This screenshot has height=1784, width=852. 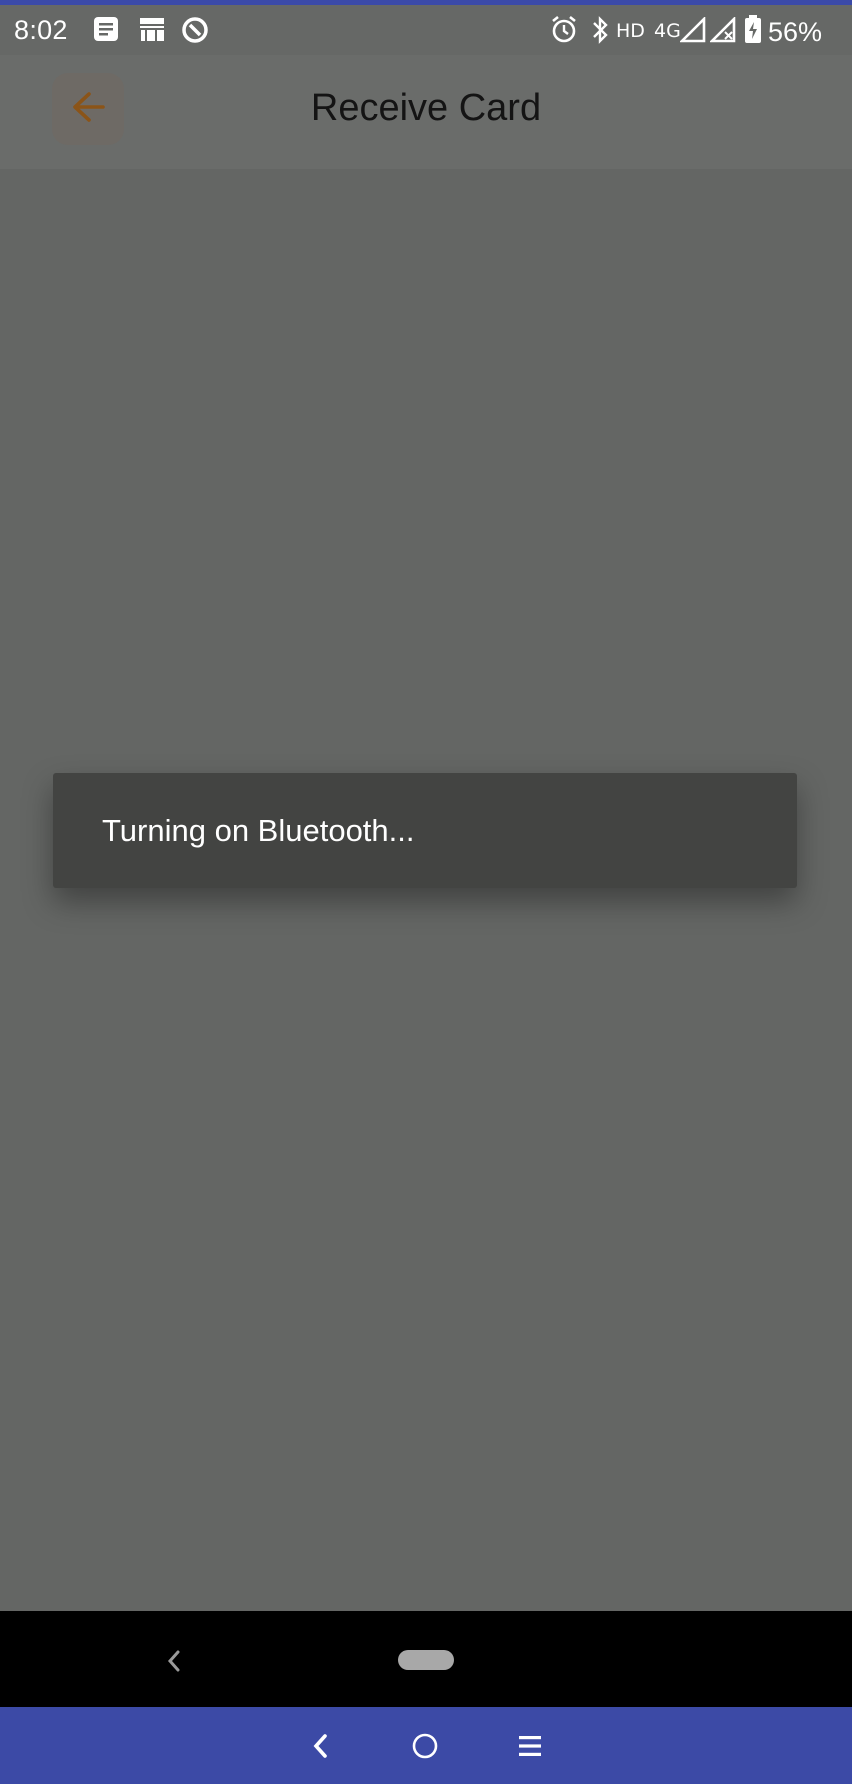 I want to click on home-pill-icon, so click(x=426, y=1660).